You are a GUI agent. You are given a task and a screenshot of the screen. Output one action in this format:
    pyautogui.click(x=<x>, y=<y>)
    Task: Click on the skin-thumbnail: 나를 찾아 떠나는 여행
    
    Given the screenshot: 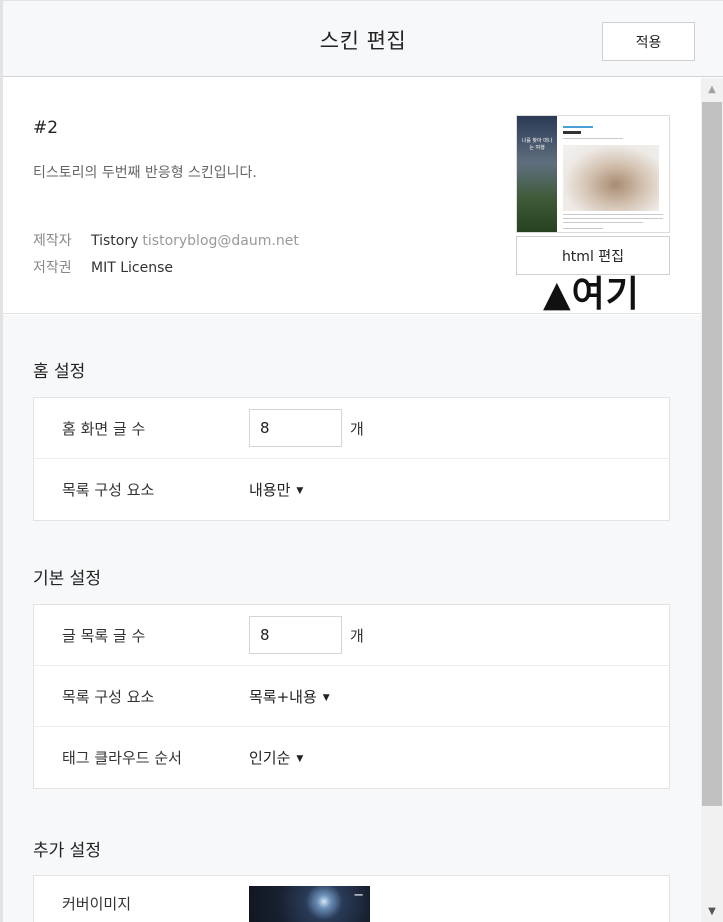 What is the action you would take?
    pyautogui.click(x=593, y=174)
    